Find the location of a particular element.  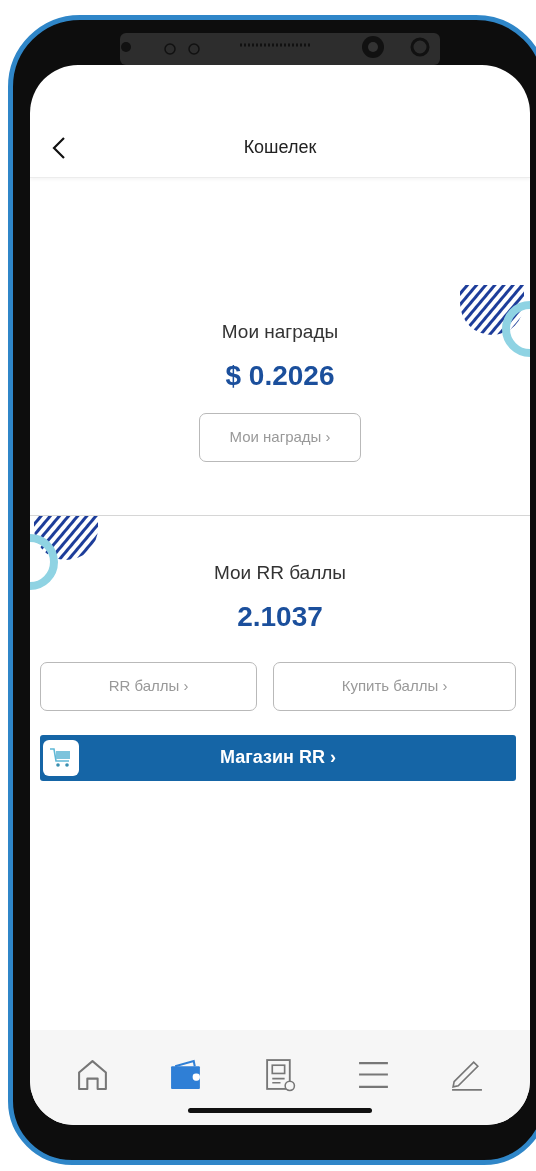

points-button: Купить баллы › is located at coordinates (394, 686).